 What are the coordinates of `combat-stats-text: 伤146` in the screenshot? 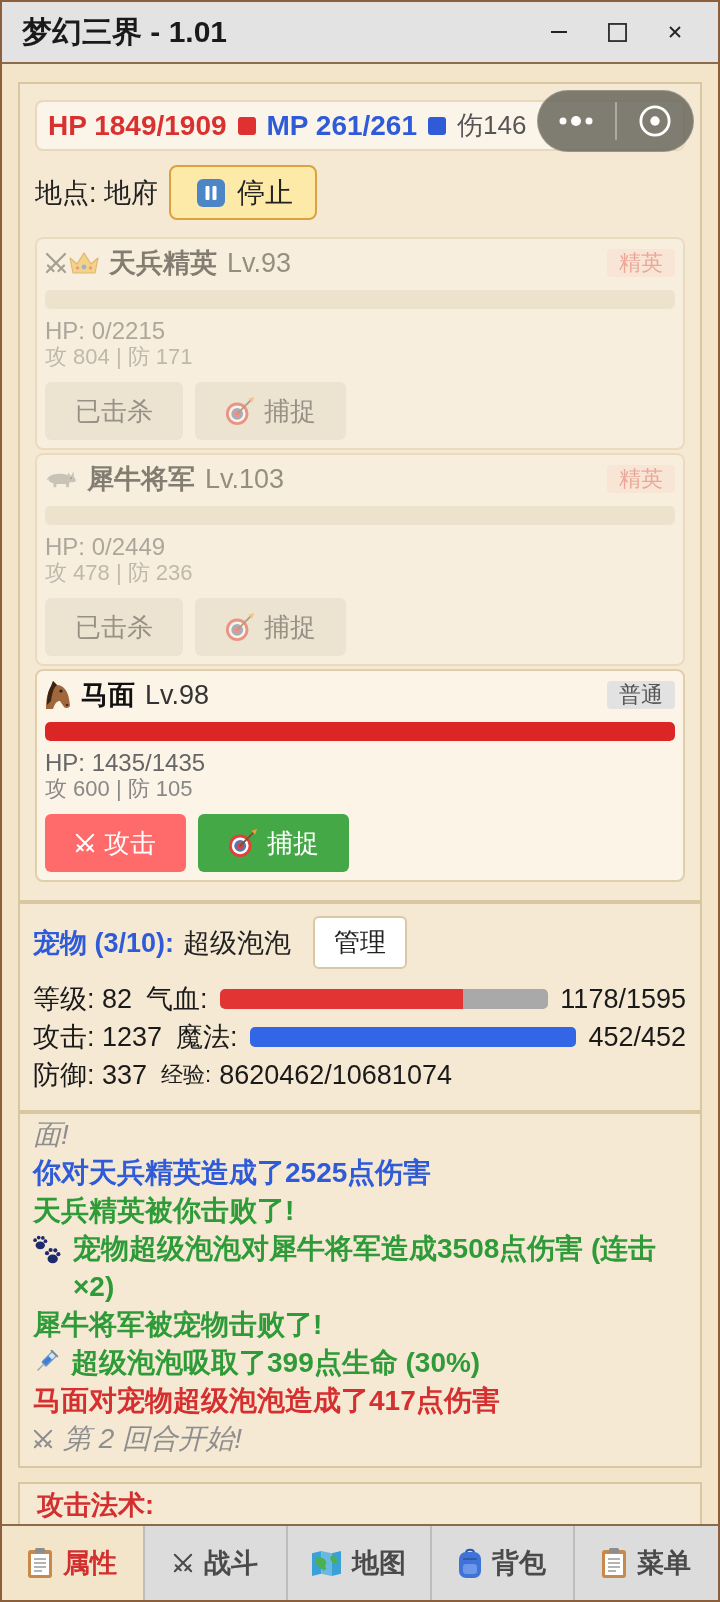 It's located at (492, 125).